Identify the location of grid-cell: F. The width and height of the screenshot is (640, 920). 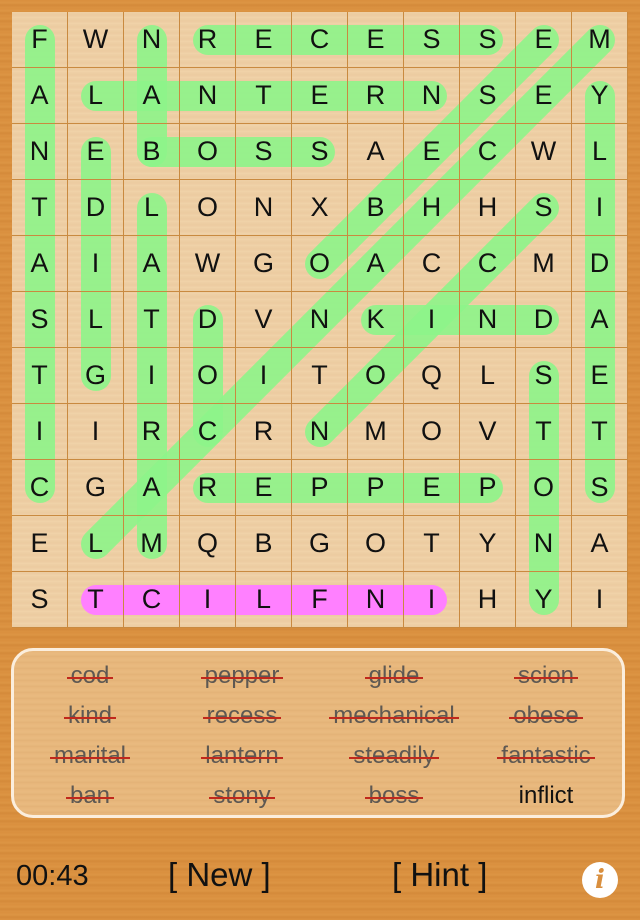
(40, 40).